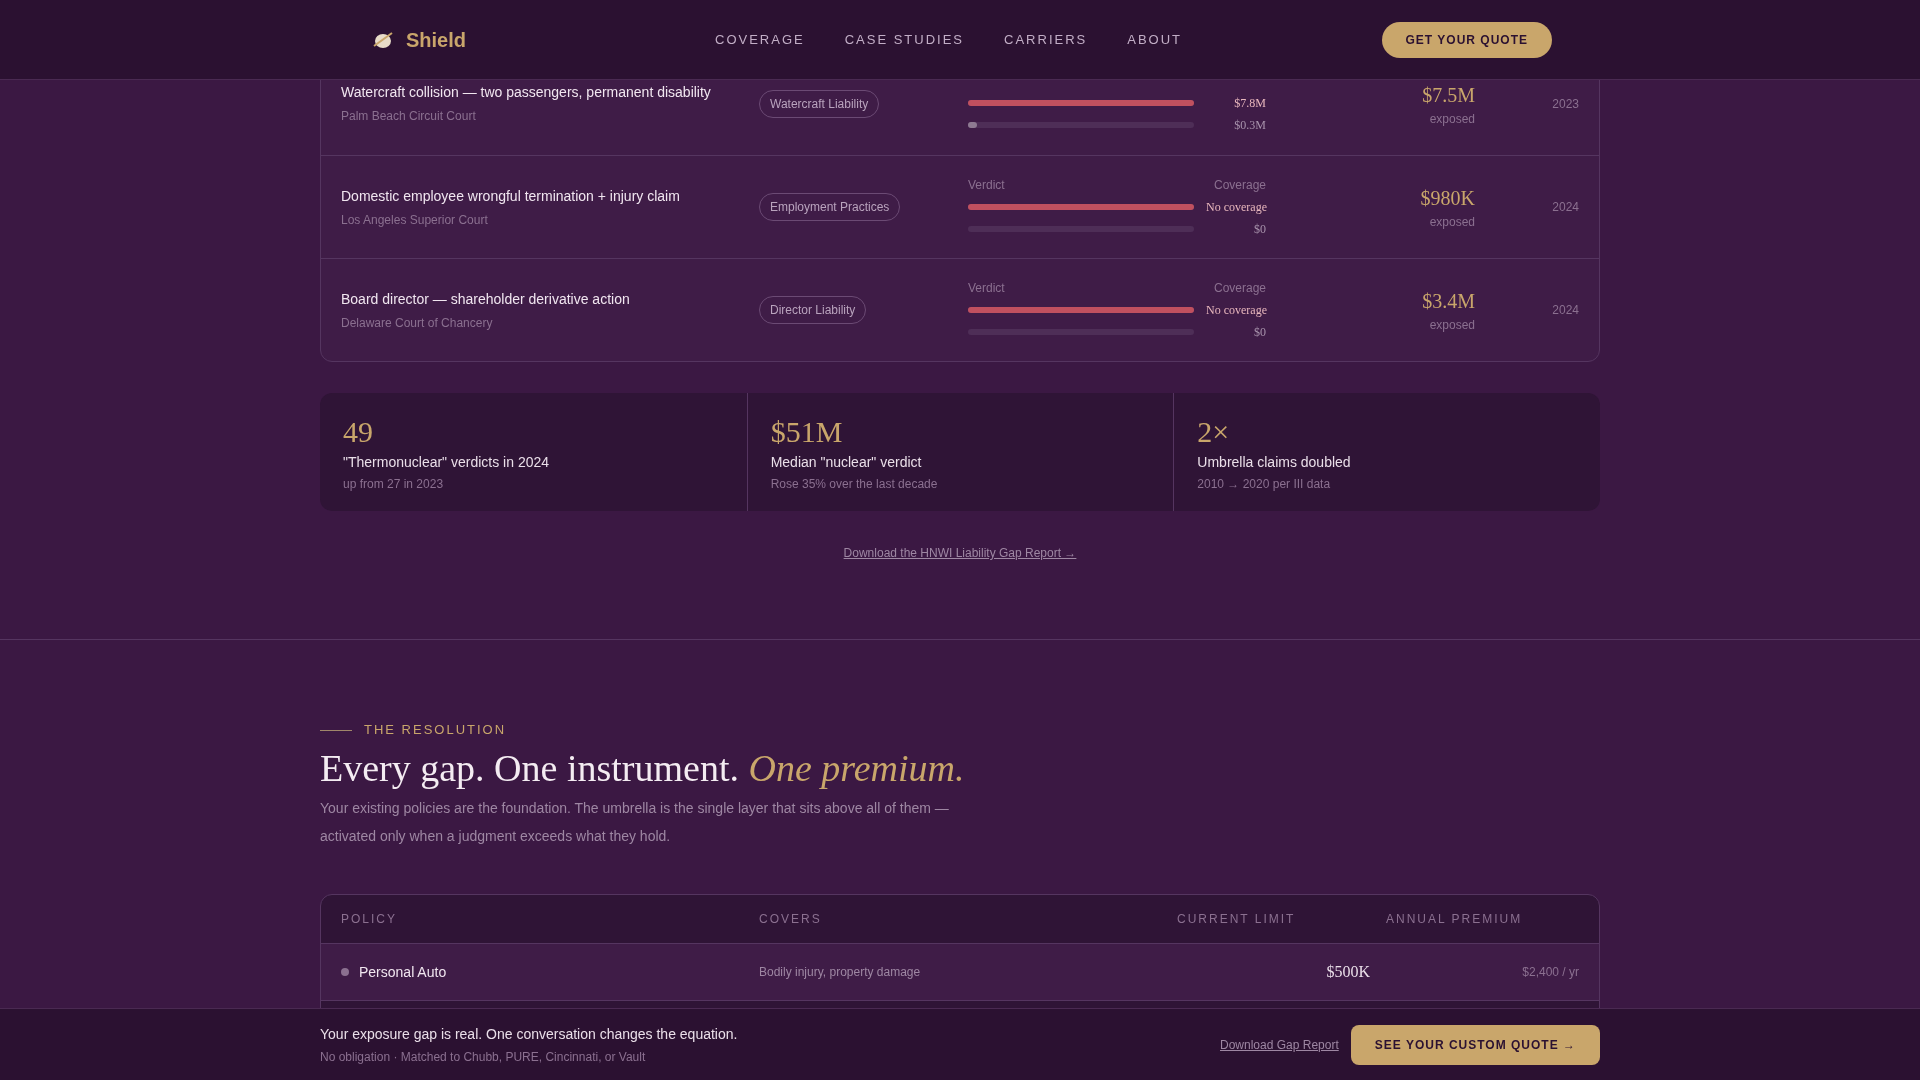 The width and height of the screenshot is (1920, 1080). I want to click on shield-logo-icon, so click(383, 39).